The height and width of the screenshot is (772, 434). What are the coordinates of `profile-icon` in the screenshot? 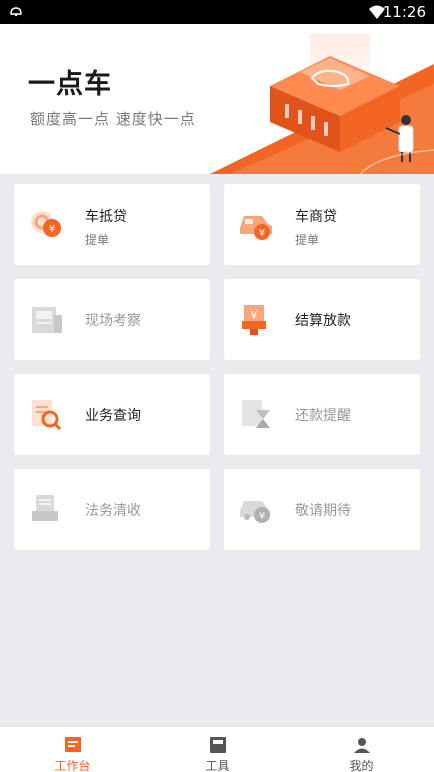 It's located at (361, 745).